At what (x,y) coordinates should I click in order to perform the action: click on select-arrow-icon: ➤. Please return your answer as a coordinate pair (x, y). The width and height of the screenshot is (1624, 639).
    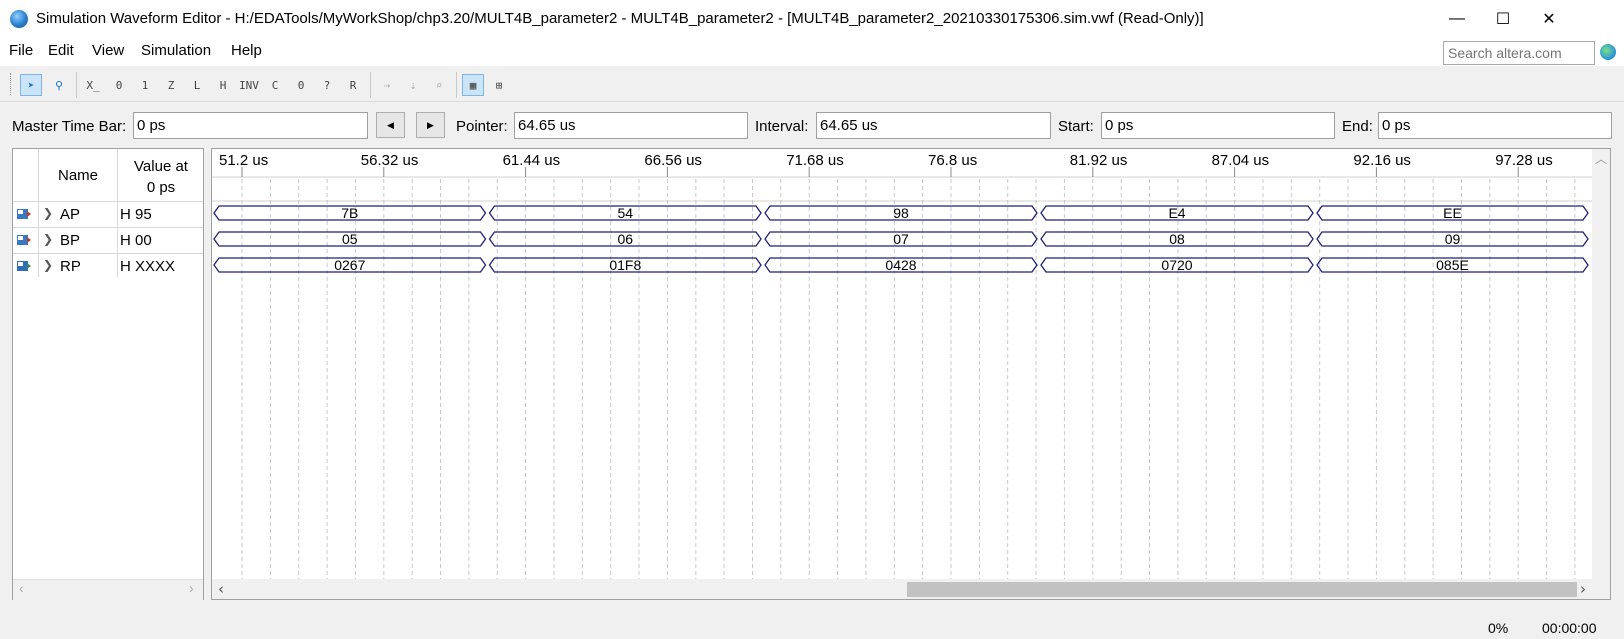
    Looking at the image, I should click on (31, 85).